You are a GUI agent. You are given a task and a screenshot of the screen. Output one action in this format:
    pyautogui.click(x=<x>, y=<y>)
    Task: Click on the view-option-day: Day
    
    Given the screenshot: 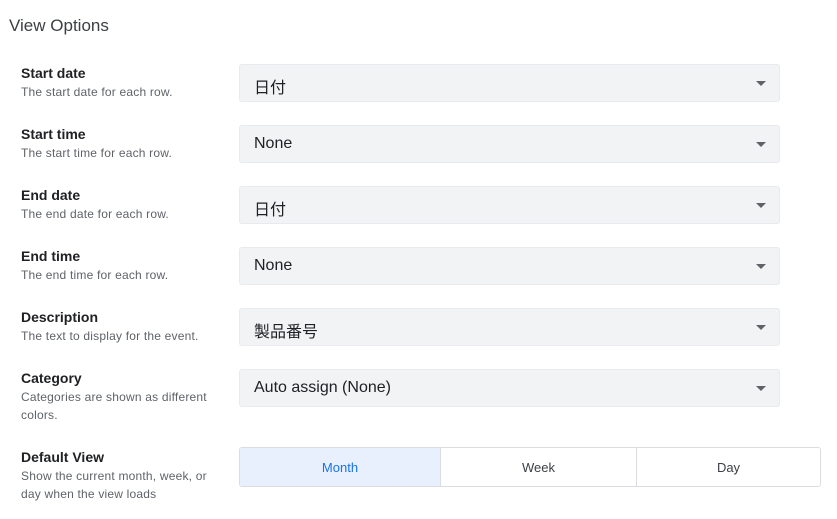 What is the action you would take?
    pyautogui.click(x=728, y=467)
    